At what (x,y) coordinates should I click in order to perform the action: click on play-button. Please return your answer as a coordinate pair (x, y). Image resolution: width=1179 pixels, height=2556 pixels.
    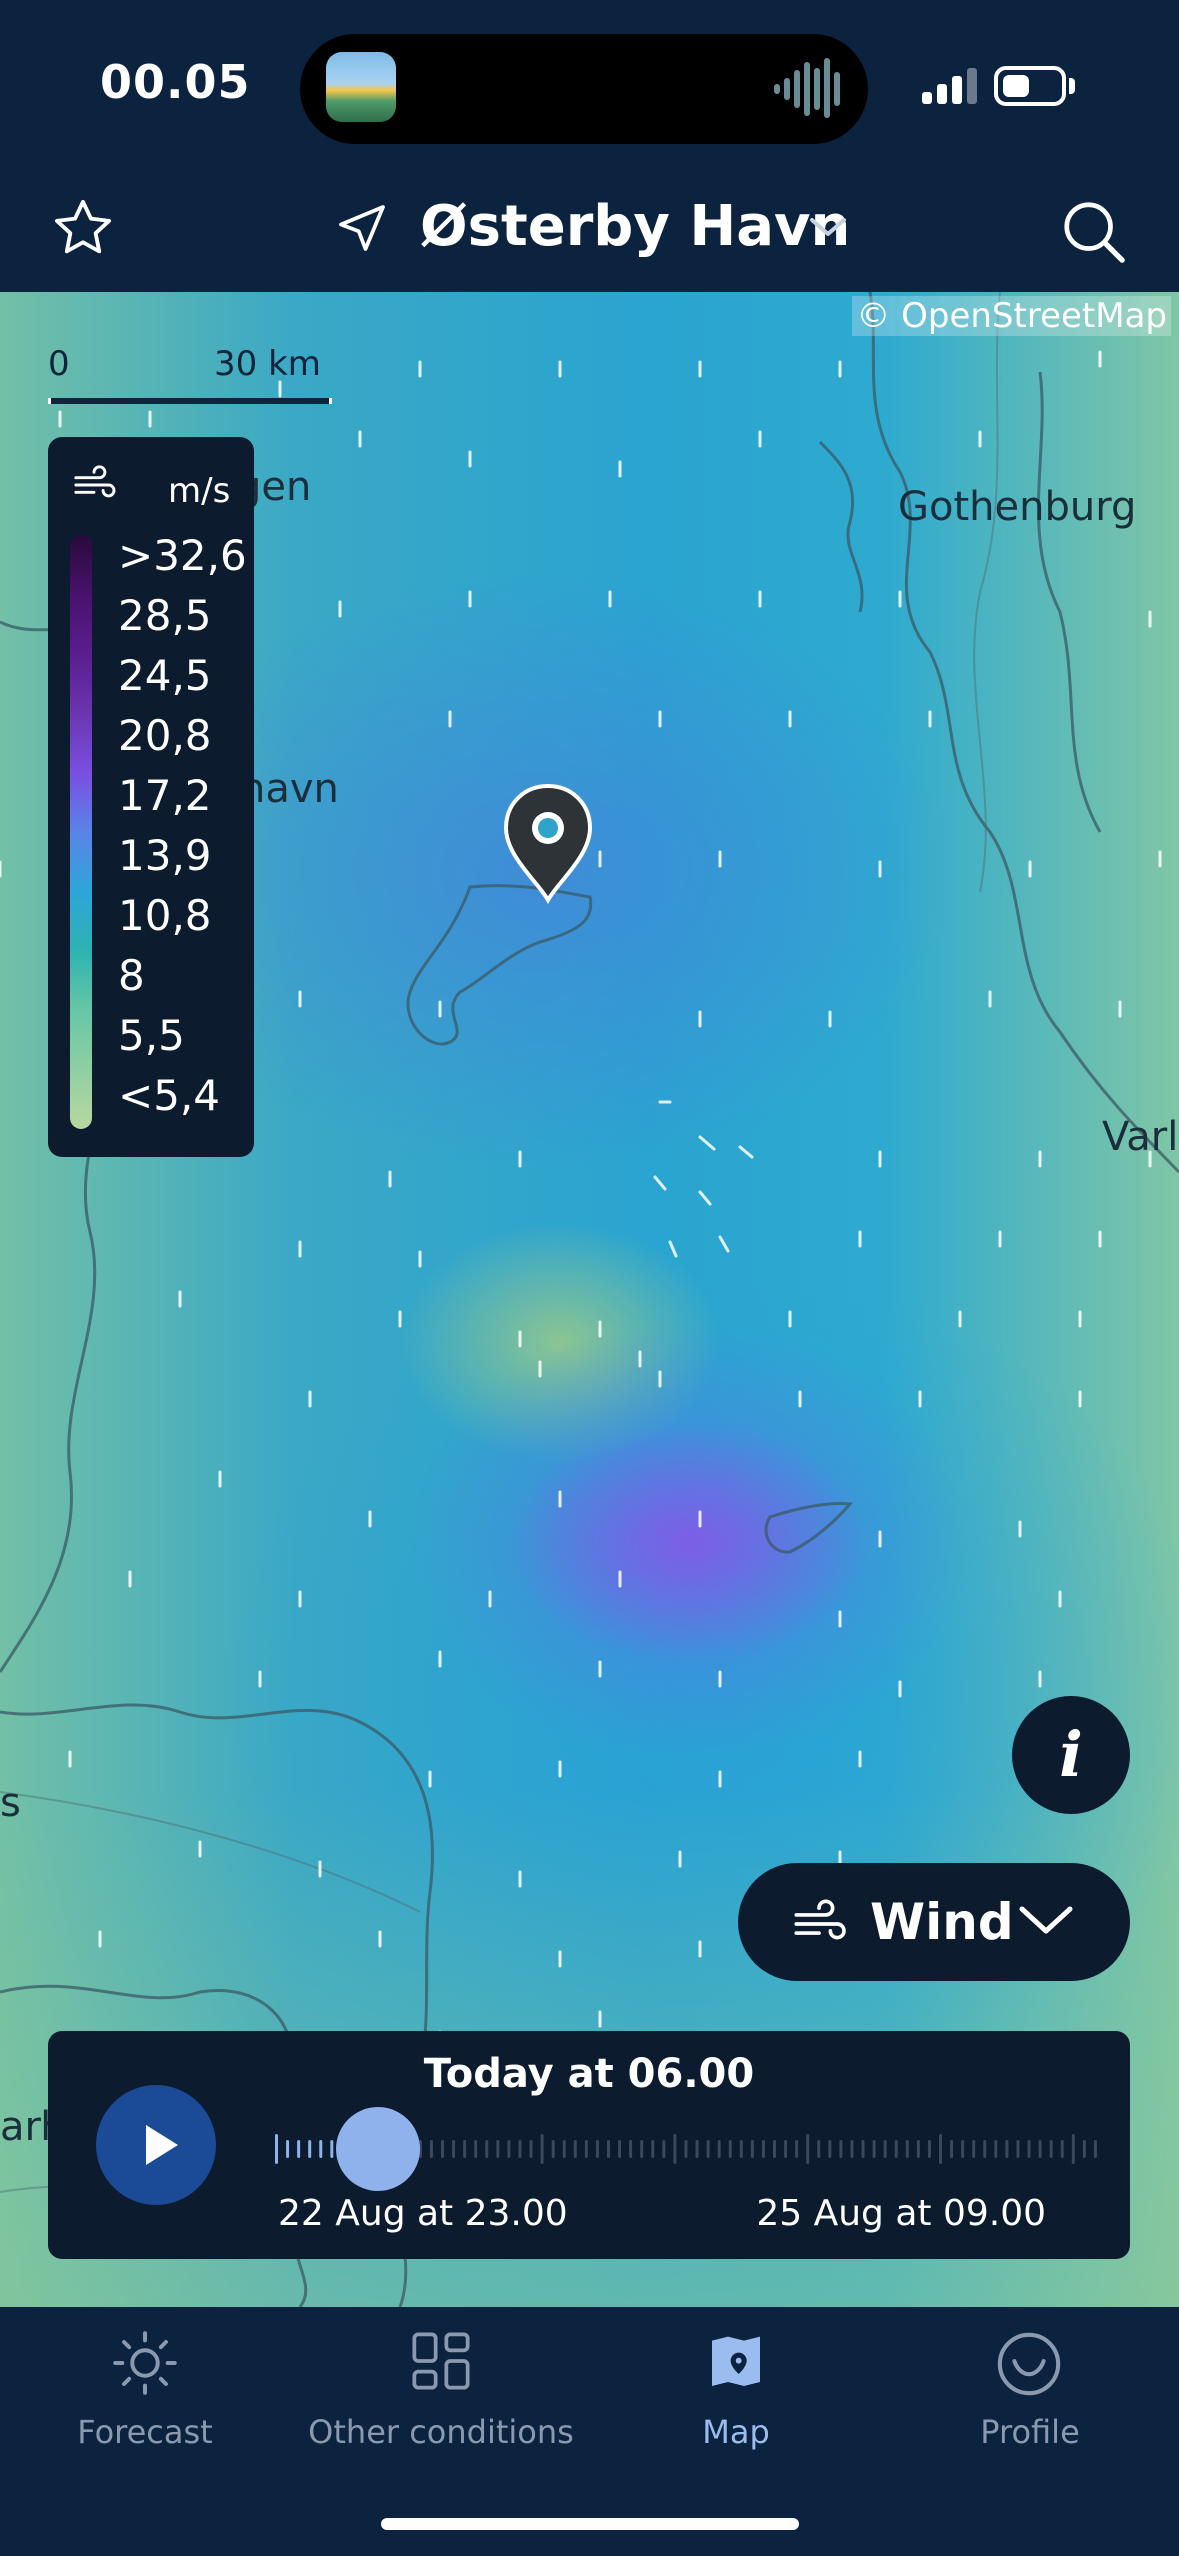
    Looking at the image, I should click on (156, 2145).